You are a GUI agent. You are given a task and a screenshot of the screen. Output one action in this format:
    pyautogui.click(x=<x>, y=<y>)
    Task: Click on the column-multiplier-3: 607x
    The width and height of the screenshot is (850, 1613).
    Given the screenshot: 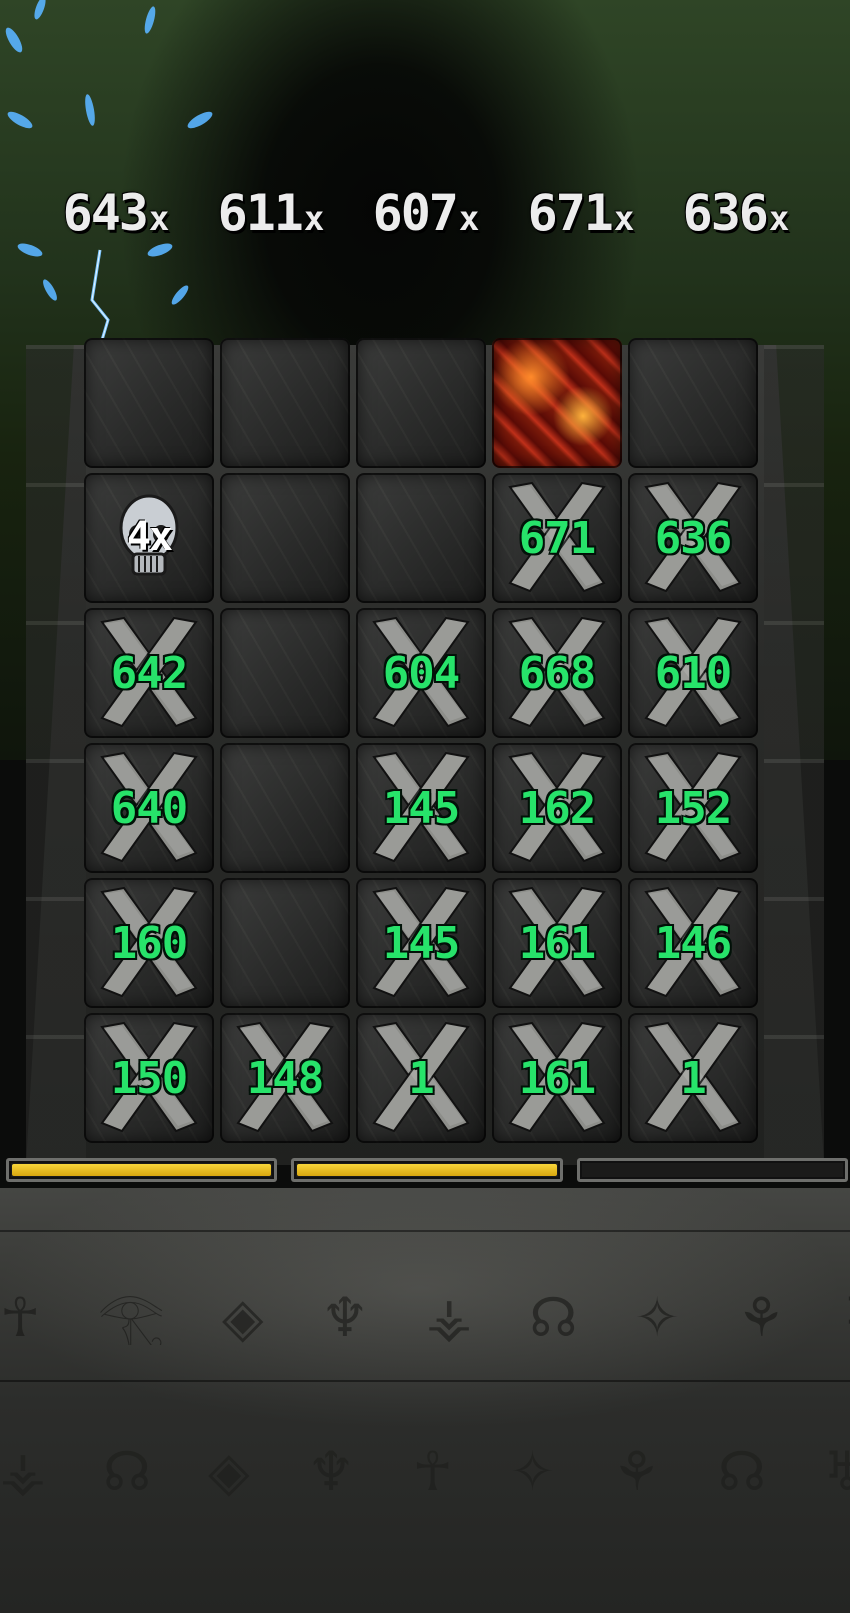 What is the action you would take?
    pyautogui.click(x=426, y=213)
    